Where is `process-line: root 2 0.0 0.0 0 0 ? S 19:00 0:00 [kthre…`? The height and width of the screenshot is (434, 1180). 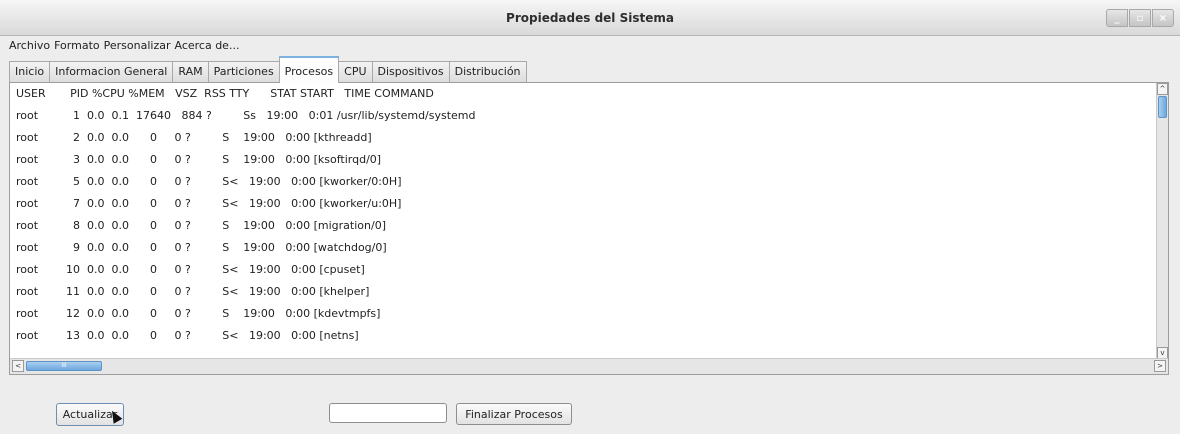 process-line: root 2 0.0 0.0 0 0 ? S 19:00 0:00 [kthre… is located at coordinates (194, 137).